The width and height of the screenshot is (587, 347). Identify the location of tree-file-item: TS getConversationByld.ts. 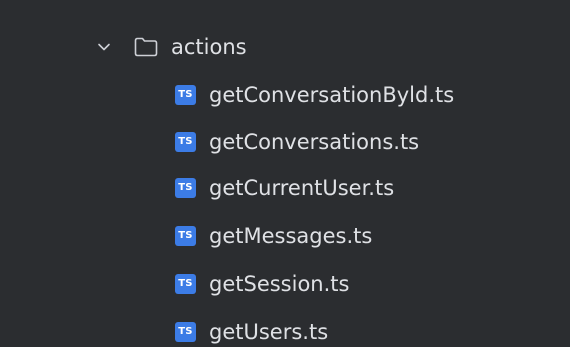
(285, 95).